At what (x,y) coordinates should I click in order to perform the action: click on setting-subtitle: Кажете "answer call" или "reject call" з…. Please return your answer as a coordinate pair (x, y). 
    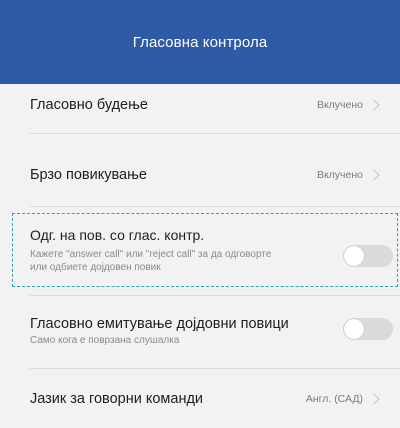
    Looking at the image, I should click on (151, 254).